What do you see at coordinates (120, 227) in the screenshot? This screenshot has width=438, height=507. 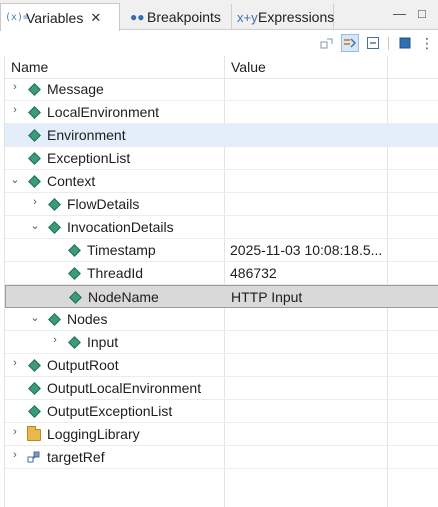 I see `row-name: InvocationDetails` at bounding box center [120, 227].